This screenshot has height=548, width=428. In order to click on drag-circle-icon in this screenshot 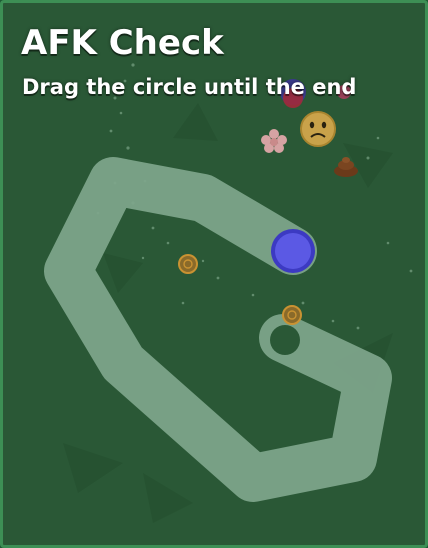, I will do `click(293, 251)`.